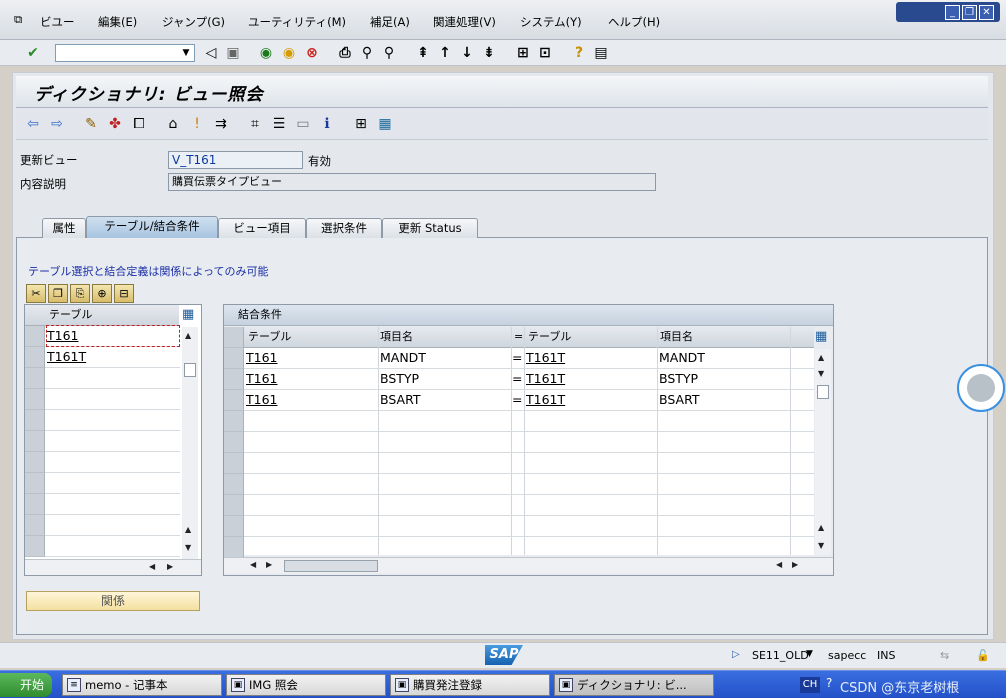  I want to click on menu-view: ビユー, so click(57, 22).